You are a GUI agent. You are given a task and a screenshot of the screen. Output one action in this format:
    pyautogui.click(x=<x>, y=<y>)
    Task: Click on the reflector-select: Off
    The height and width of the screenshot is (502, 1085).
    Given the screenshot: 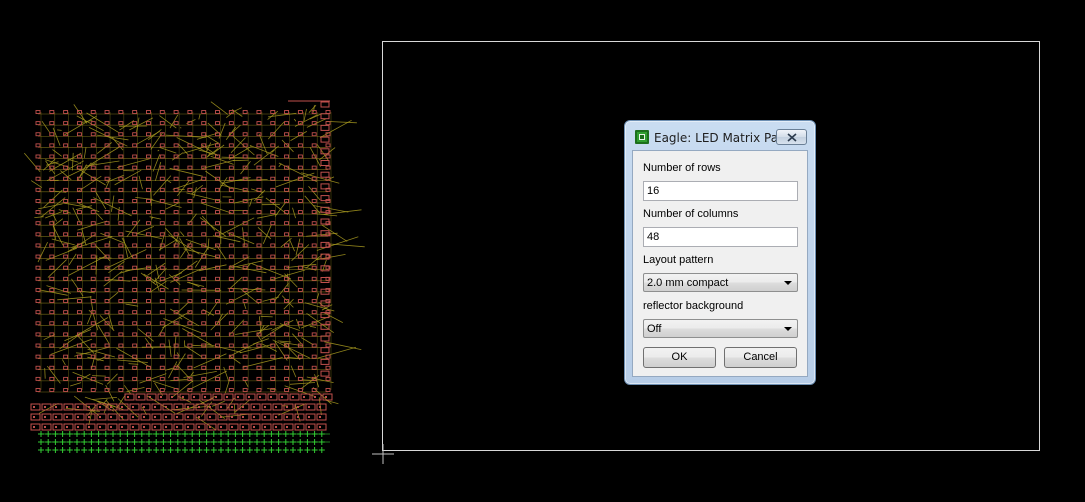 What is the action you would take?
    pyautogui.click(x=720, y=328)
    